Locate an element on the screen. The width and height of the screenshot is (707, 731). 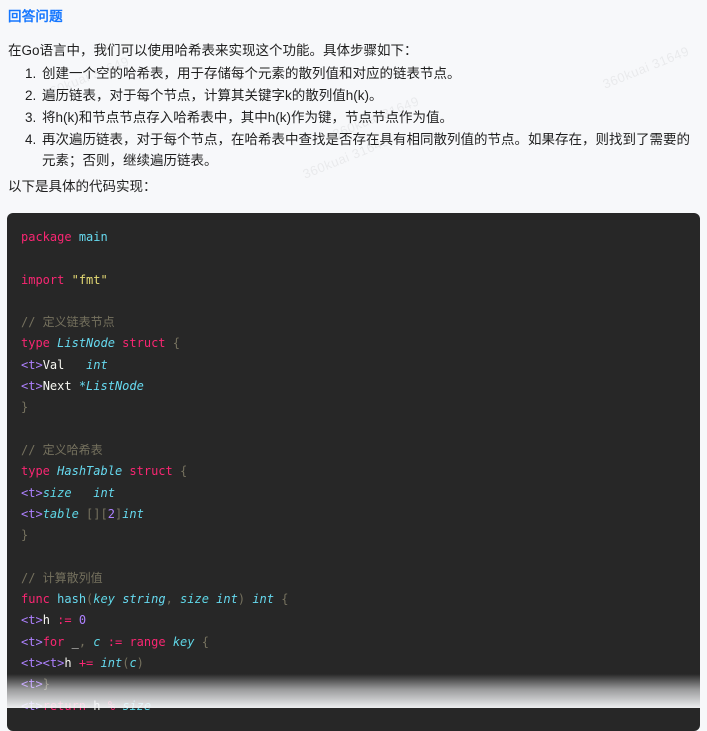
list-item: 遍历链表，对于每个节点，计算其关键字k的散列值h(k)。 is located at coordinates (369, 95).